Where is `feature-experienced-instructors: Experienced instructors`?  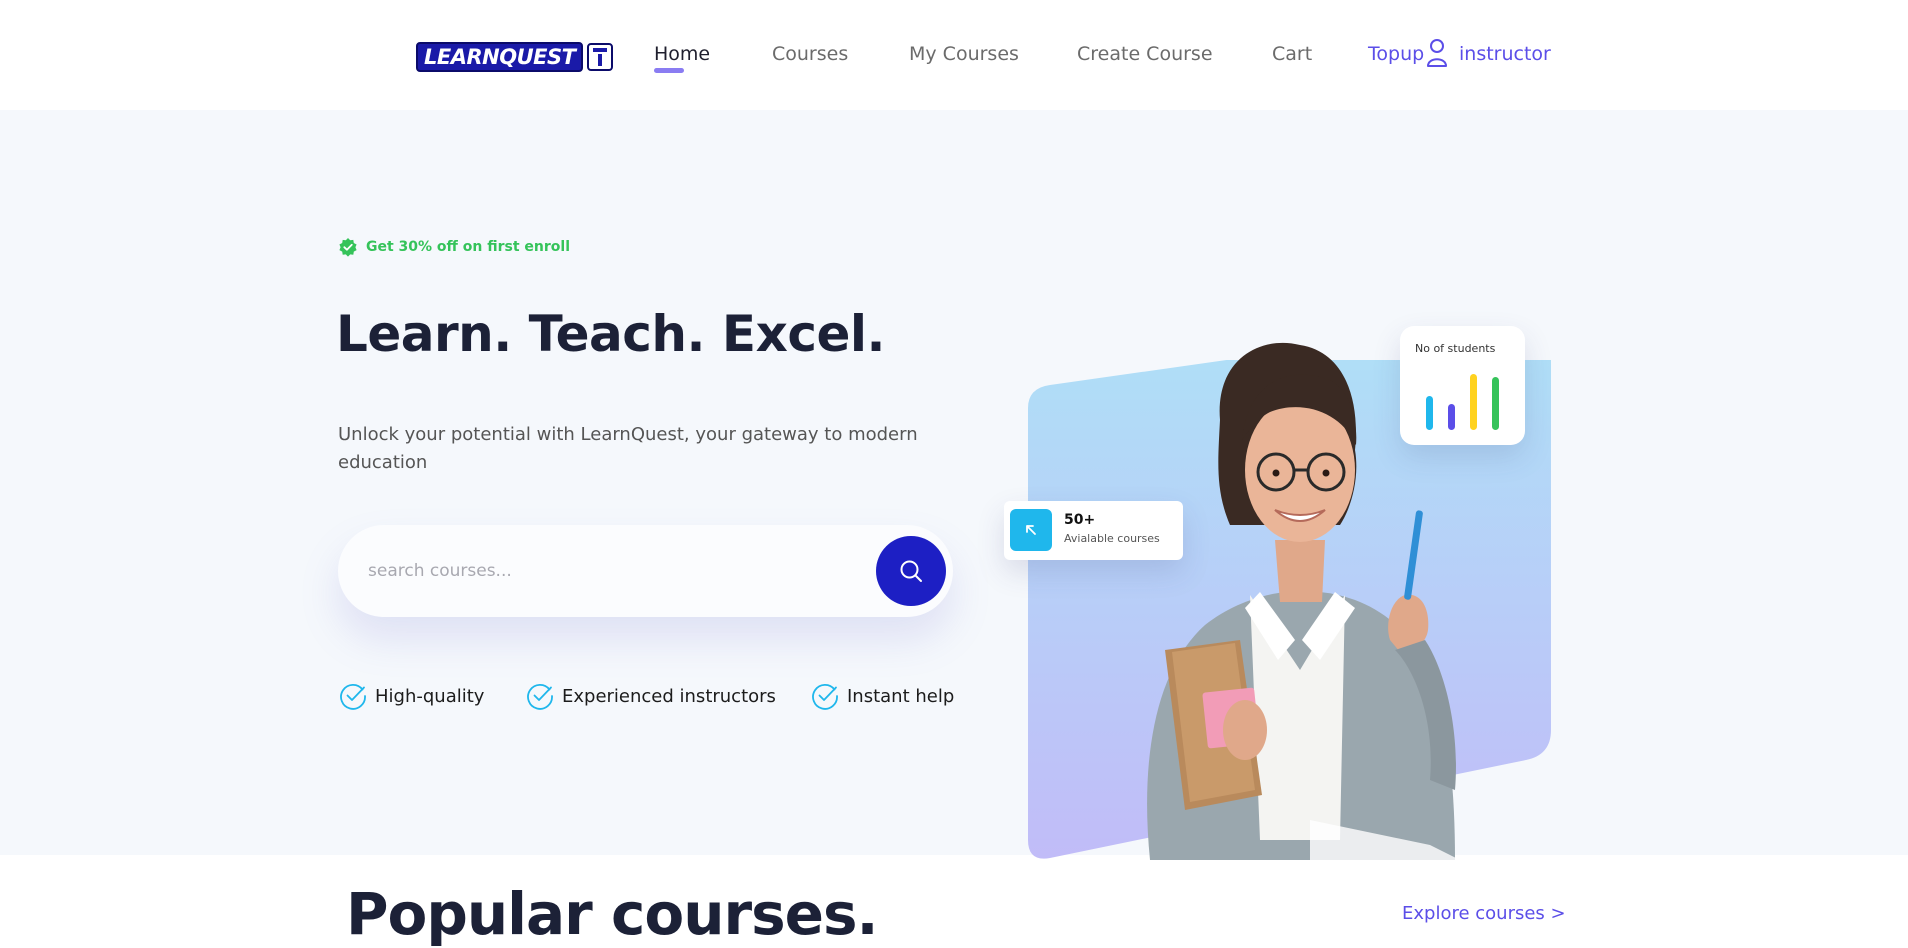 feature-experienced-instructors: Experienced instructors is located at coordinates (650, 696).